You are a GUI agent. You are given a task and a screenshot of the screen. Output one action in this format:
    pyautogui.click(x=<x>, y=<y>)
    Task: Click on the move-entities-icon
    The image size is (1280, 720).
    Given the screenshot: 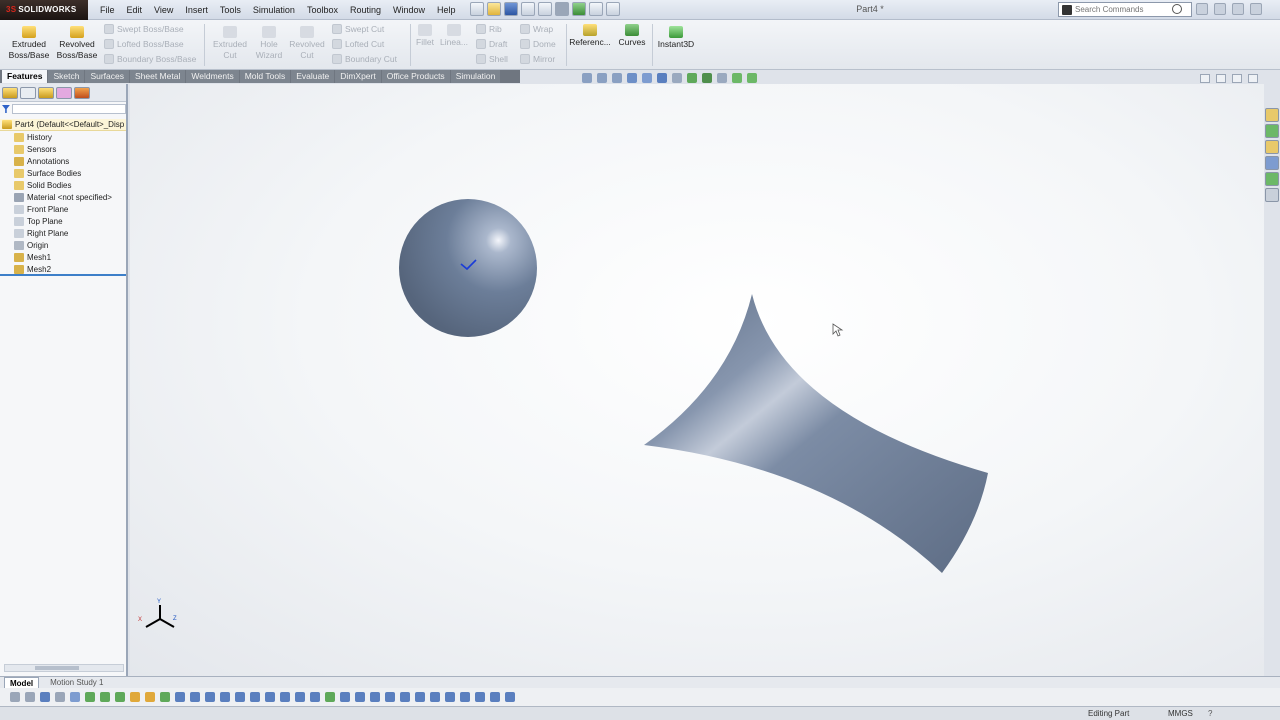 What is the action you would take?
    pyautogui.click(x=255, y=697)
    